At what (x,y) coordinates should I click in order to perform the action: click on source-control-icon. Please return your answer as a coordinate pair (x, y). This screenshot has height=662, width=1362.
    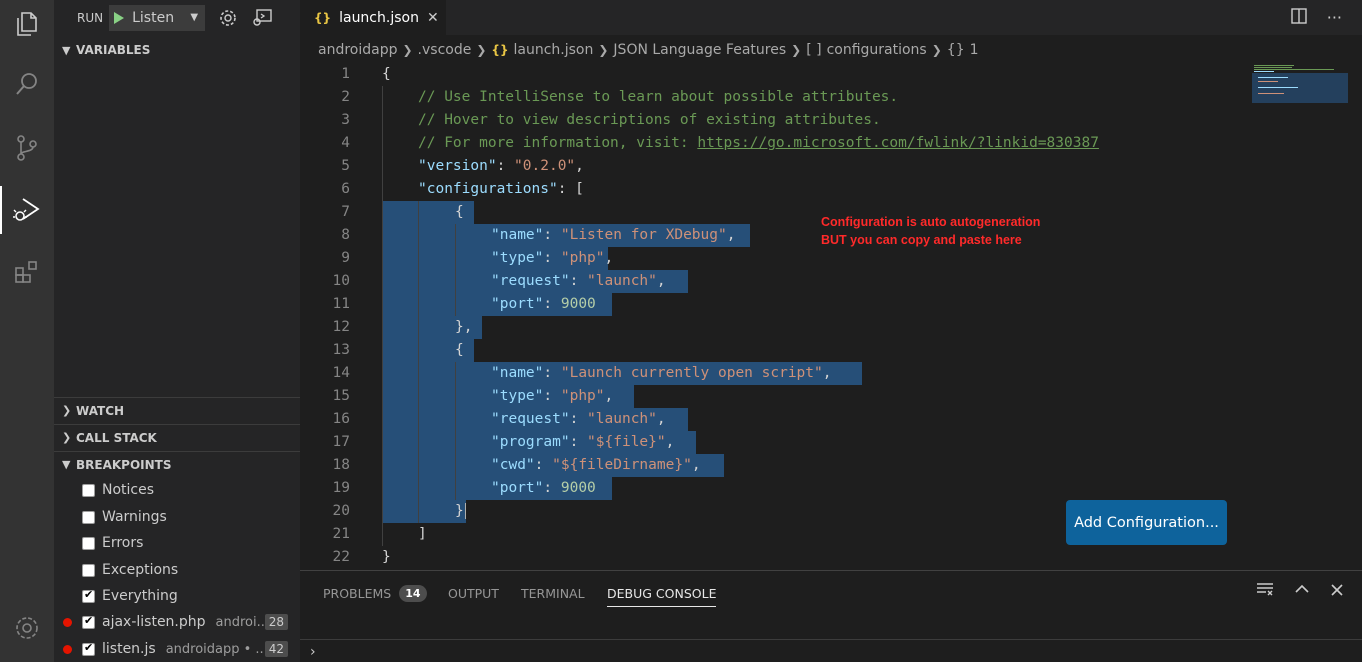
    Looking at the image, I should click on (27, 148).